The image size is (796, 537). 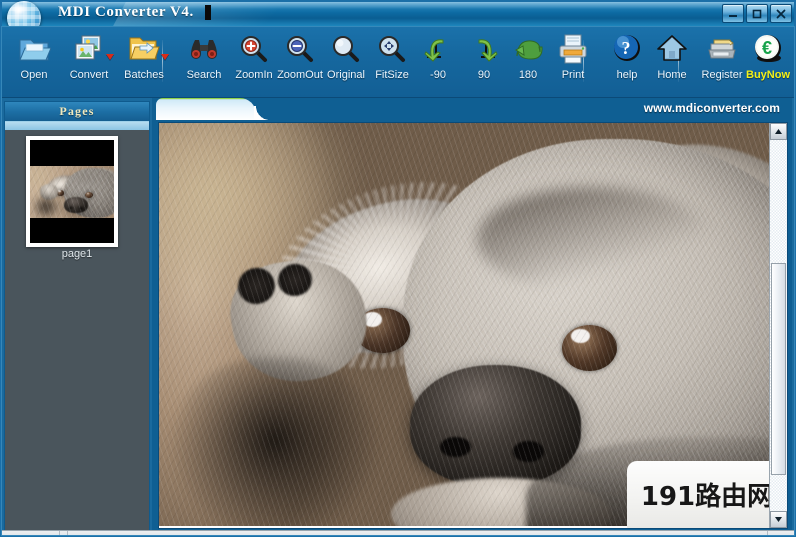 What do you see at coordinates (722, 75) in the screenshot?
I see `toolbar-label: Register` at bounding box center [722, 75].